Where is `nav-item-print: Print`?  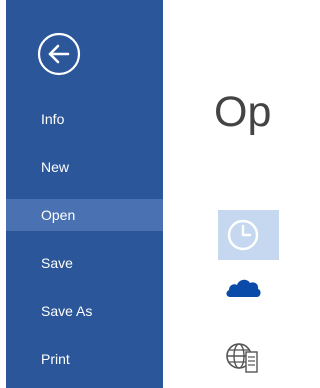 nav-item-print: Print is located at coordinates (84, 359).